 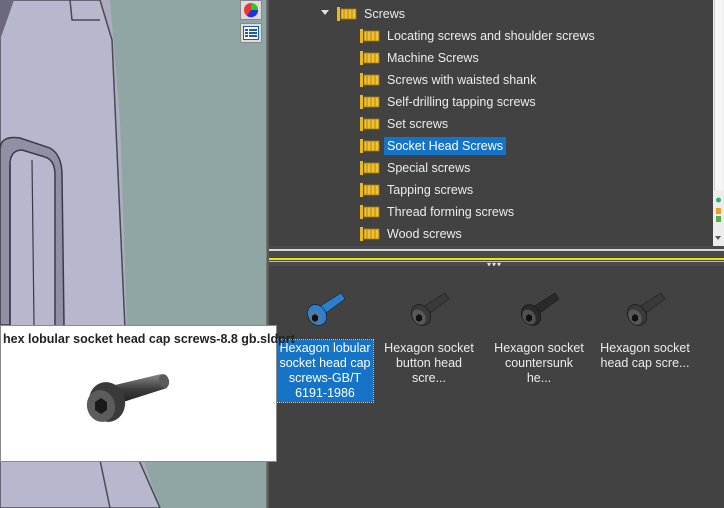 What do you see at coordinates (430, 189) in the screenshot?
I see `tree-item-label: Tapping screws` at bounding box center [430, 189].